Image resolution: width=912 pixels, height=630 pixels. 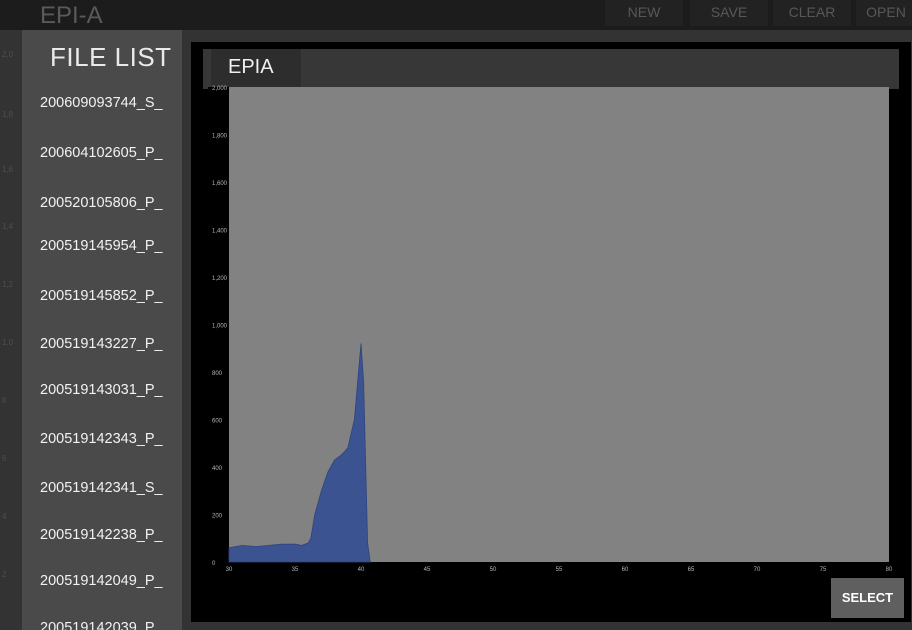 What do you see at coordinates (229, 570) in the screenshot?
I see `x-tick-label: 30` at bounding box center [229, 570].